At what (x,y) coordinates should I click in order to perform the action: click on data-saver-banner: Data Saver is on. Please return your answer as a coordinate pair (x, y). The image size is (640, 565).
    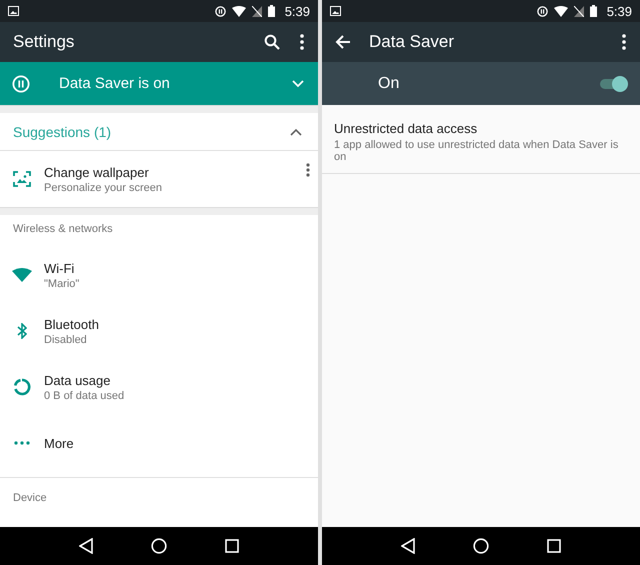
    Looking at the image, I should click on (159, 83).